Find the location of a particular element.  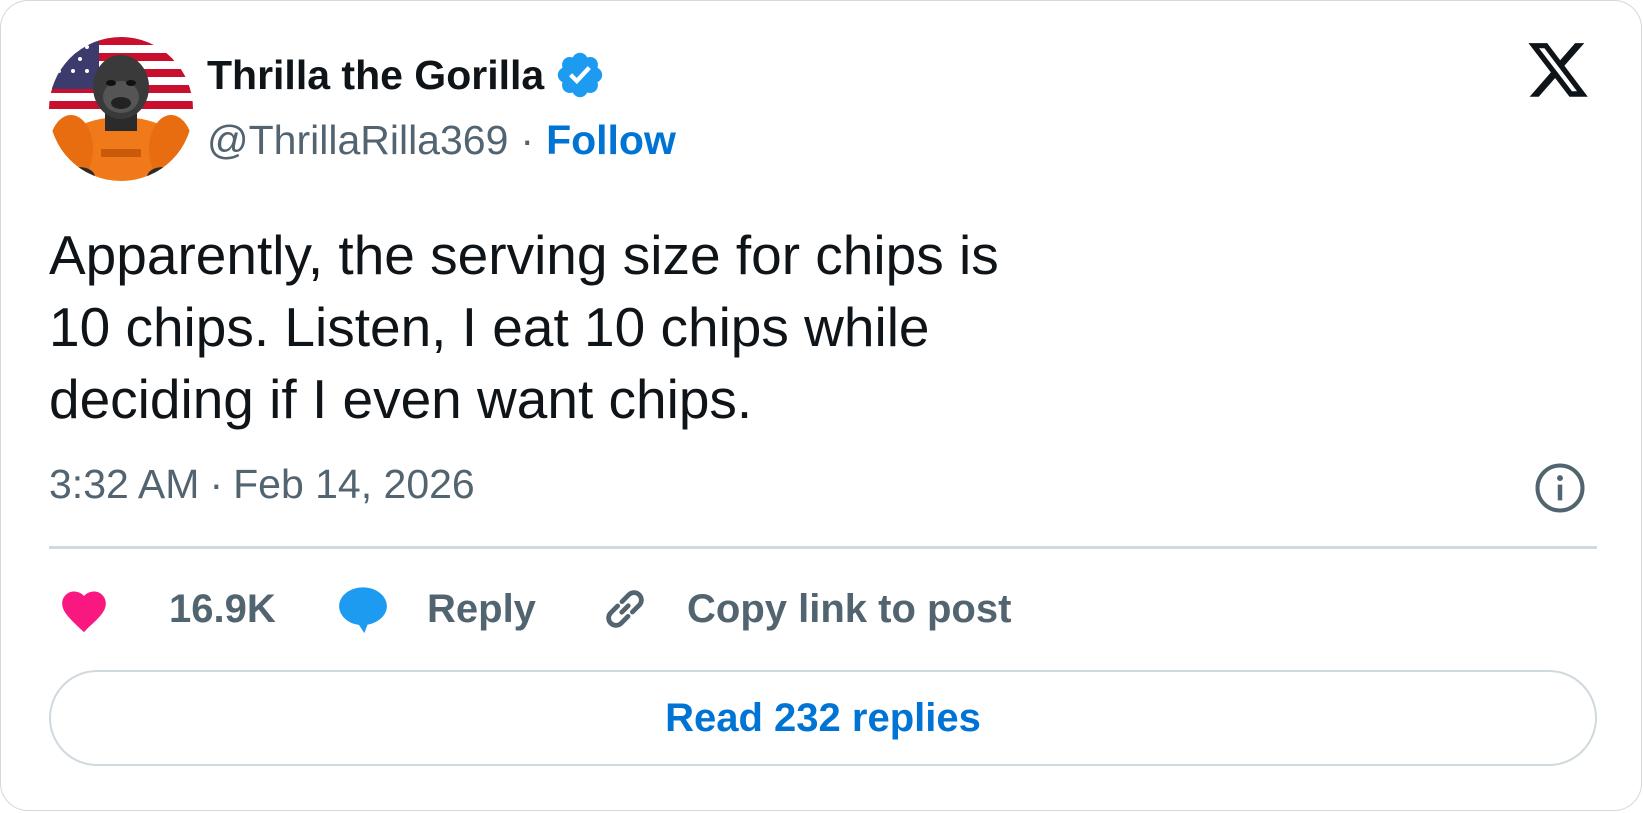

follow-button: Follow is located at coordinates (611, 140).